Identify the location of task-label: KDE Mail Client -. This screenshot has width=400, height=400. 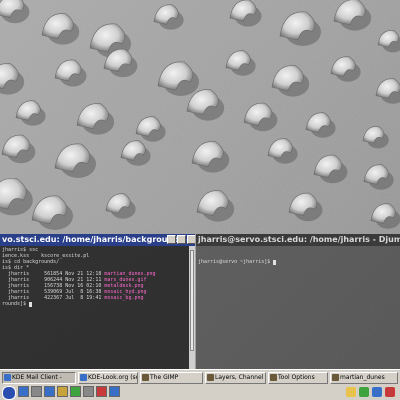
(37, 377).